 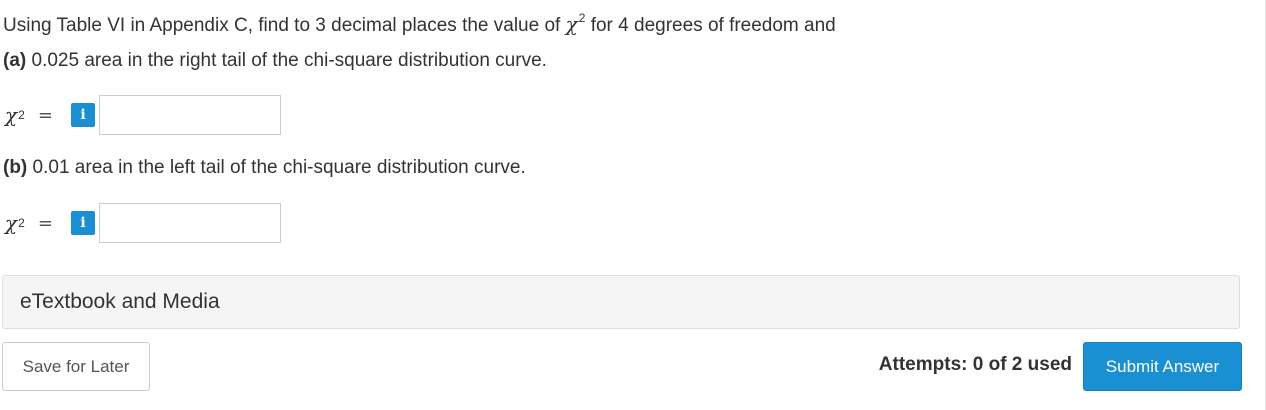 I want to click on part-b-lhs: χ2 =, so click(x=38, y=223).